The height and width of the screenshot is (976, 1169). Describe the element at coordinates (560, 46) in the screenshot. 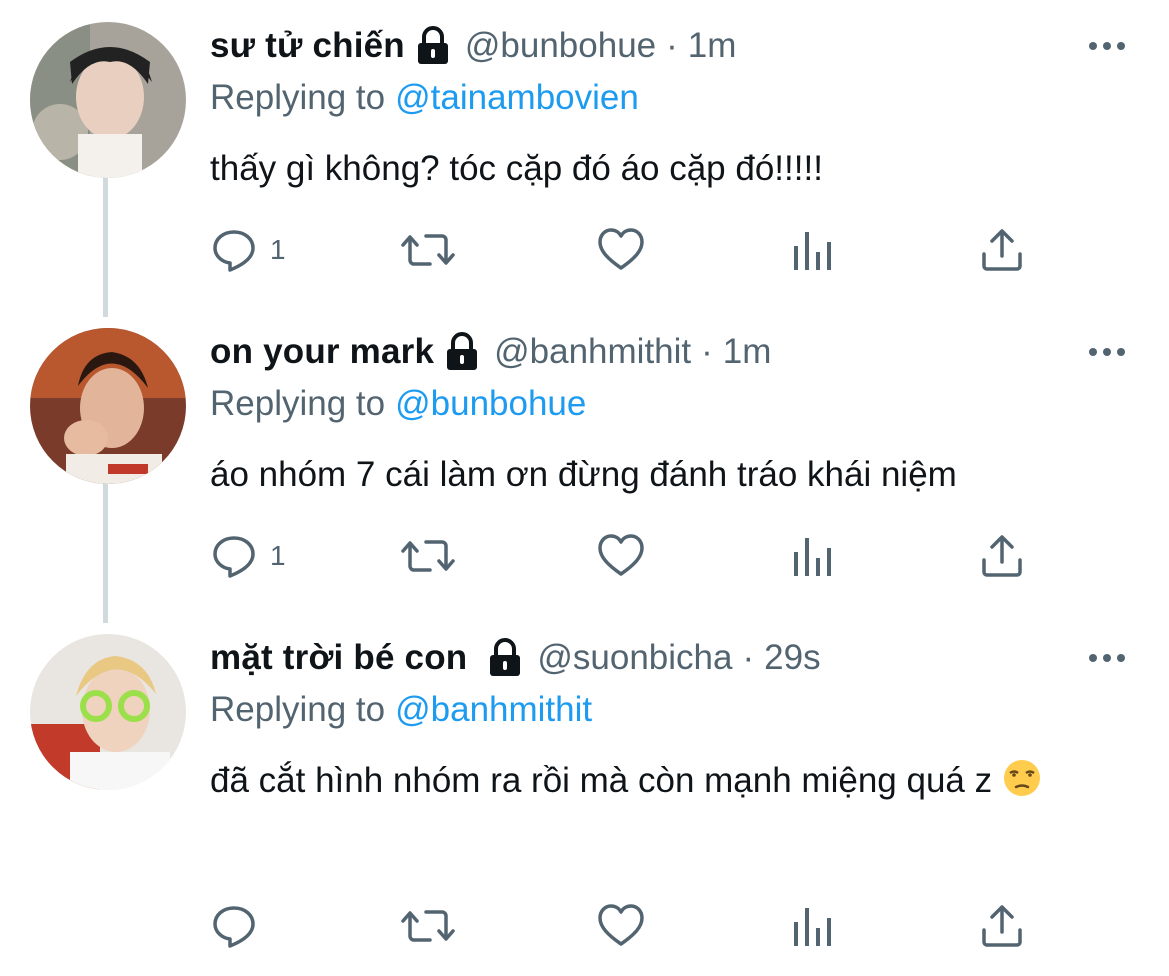

I see `handle: @bunbohue` at that location.